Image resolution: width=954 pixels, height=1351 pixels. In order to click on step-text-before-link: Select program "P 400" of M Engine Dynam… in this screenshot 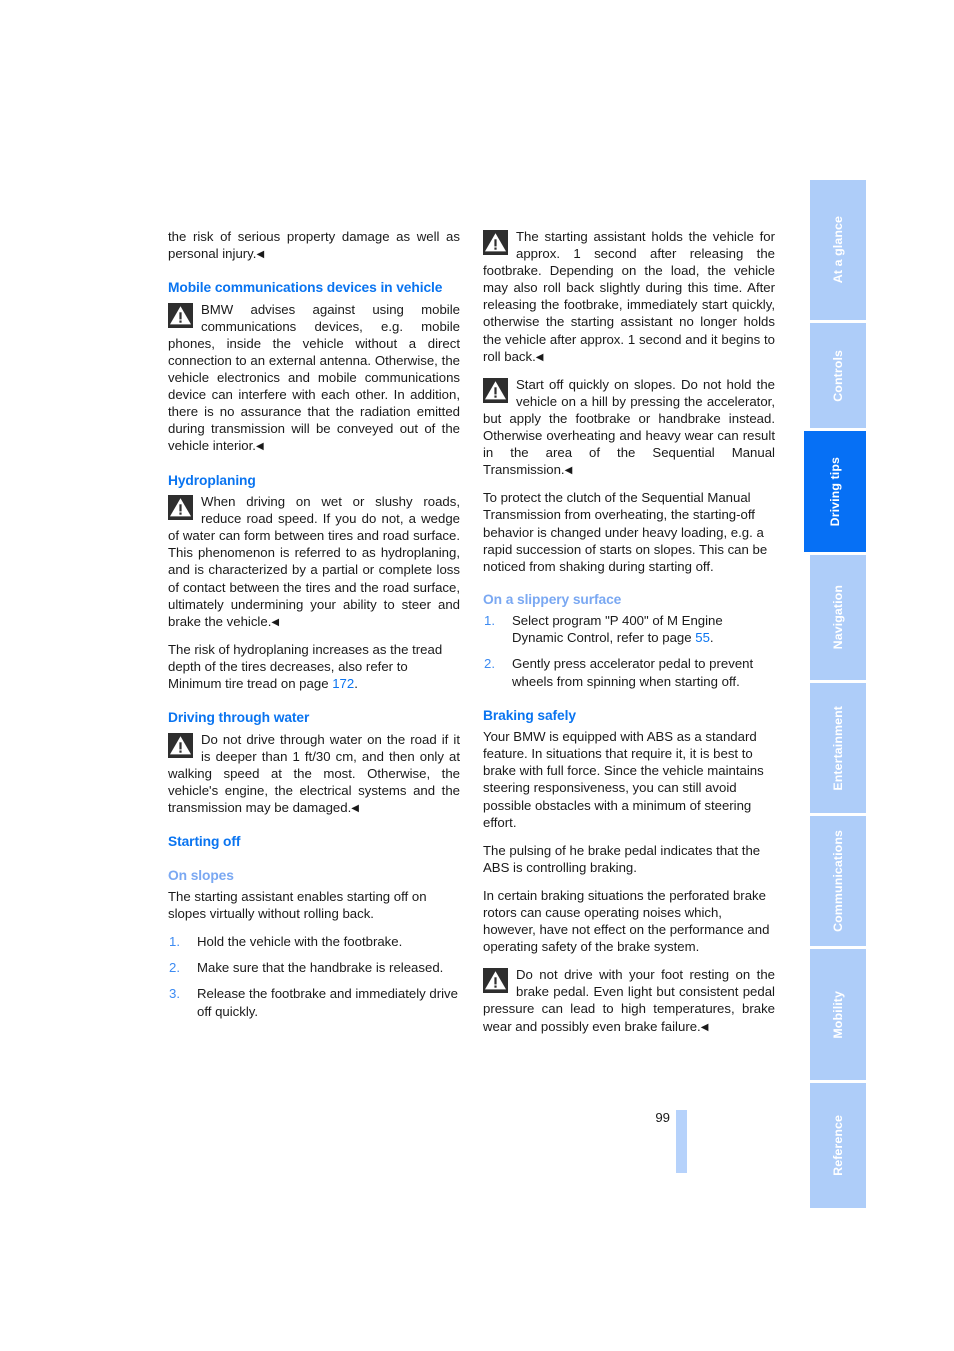, I will do `click(617, 629)`.